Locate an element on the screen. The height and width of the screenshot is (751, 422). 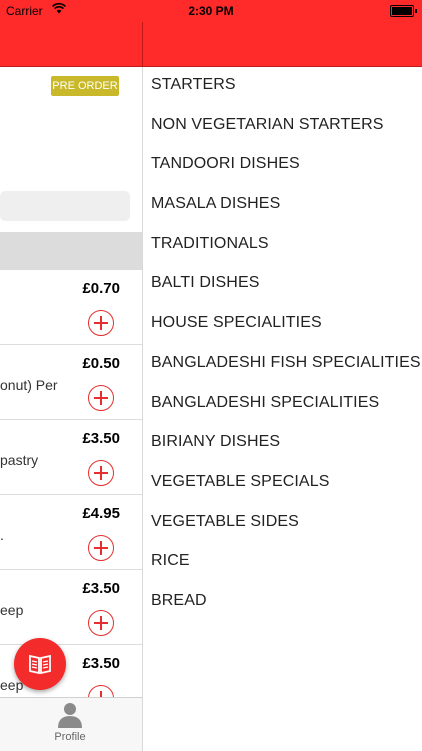
item-price: £4.95 is located at coordinates (101, 513).